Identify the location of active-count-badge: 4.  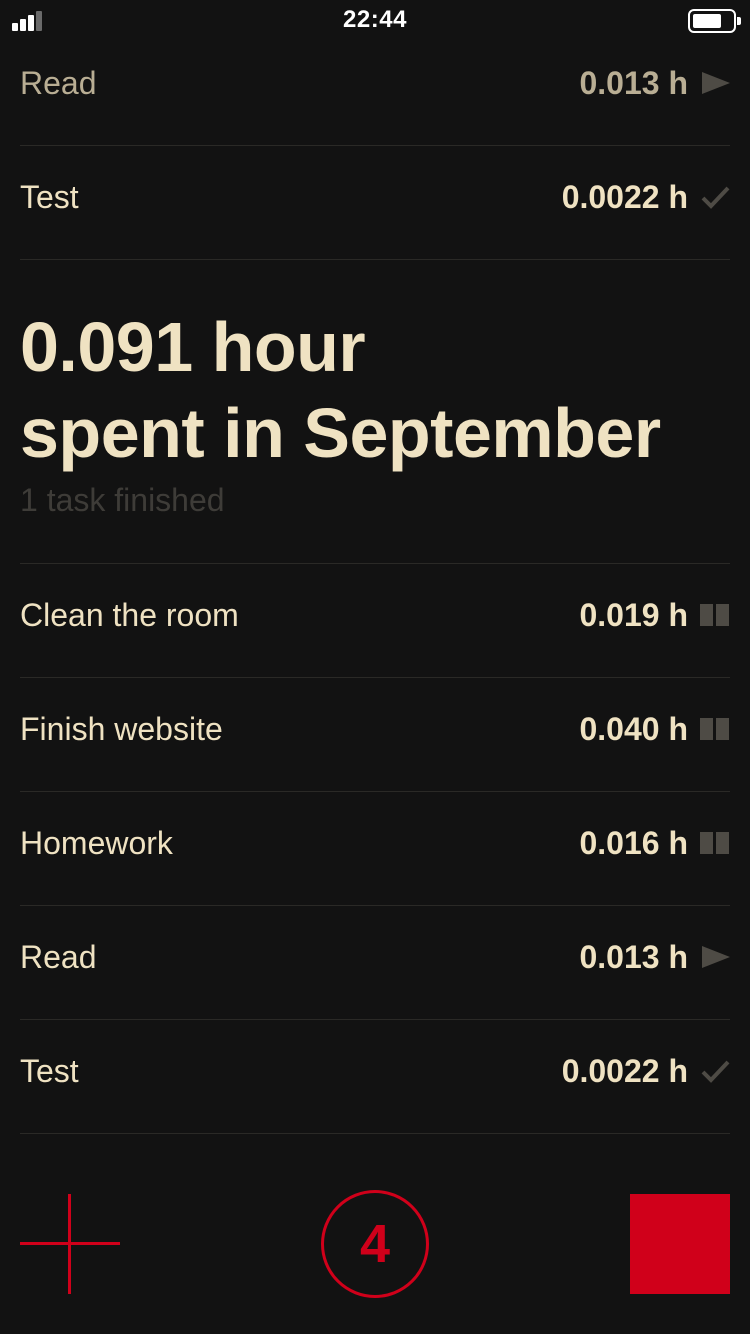
(375, 1244).